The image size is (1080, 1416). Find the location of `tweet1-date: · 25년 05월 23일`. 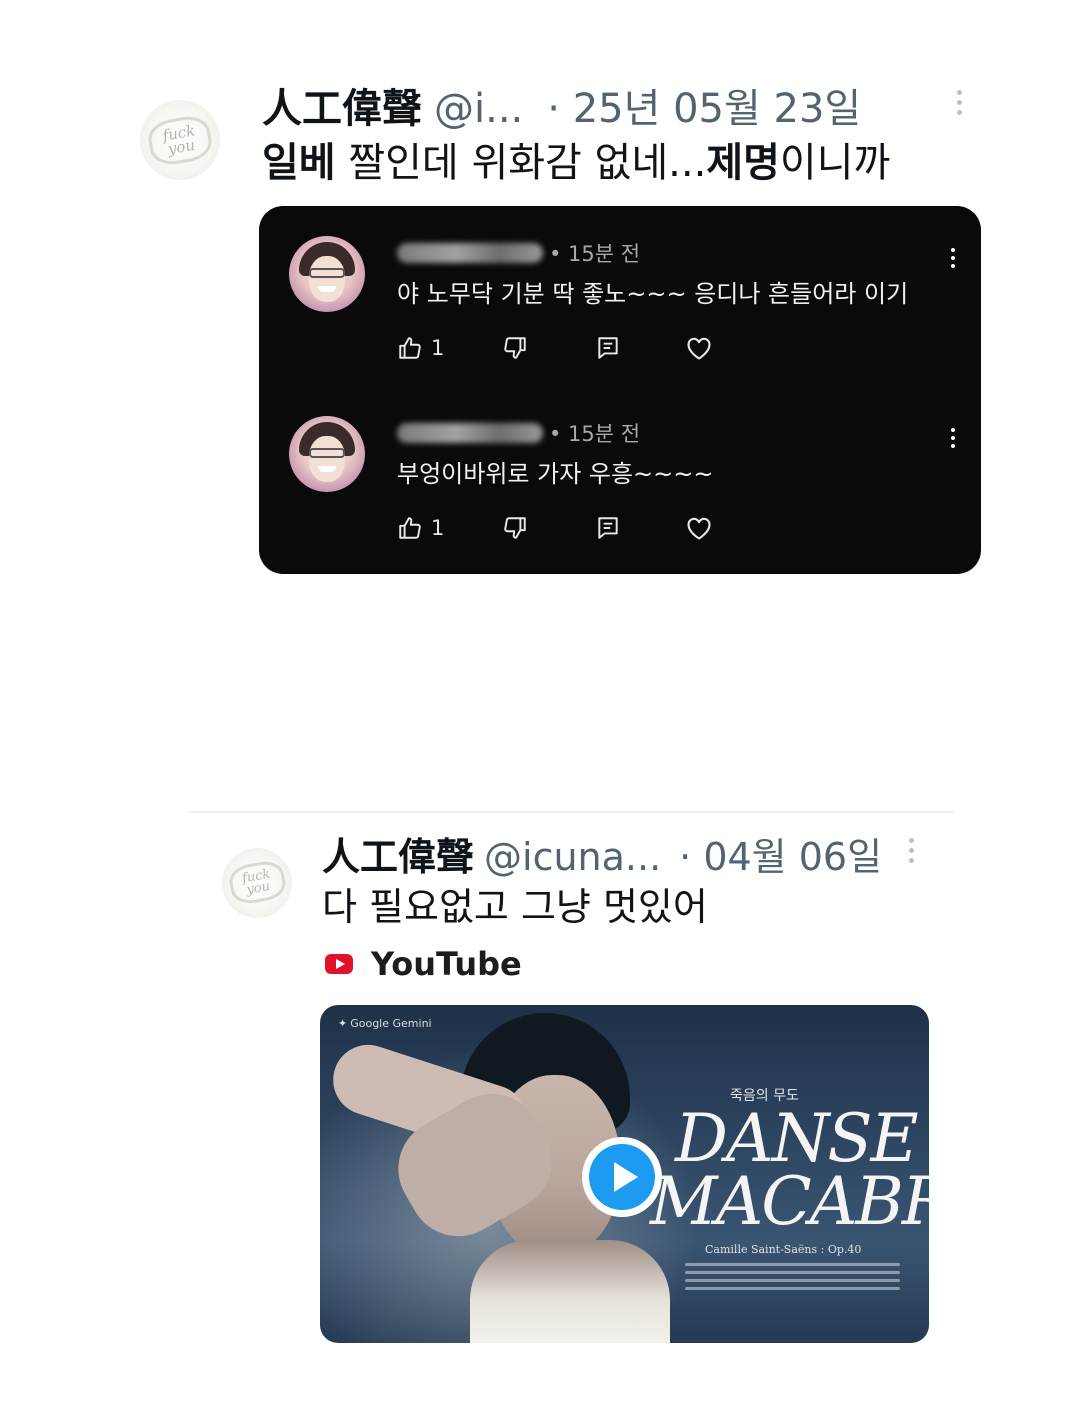

tweet1-date: · 25년 05월 23일 is located at coordinates (704, 105).